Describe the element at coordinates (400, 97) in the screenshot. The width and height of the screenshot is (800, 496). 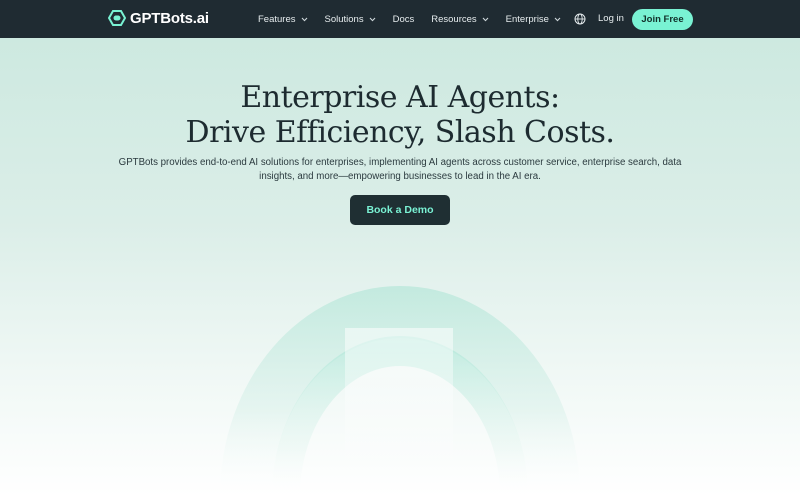
I see `hero-title-line-1: Enterprise AI Agents:` at that location.